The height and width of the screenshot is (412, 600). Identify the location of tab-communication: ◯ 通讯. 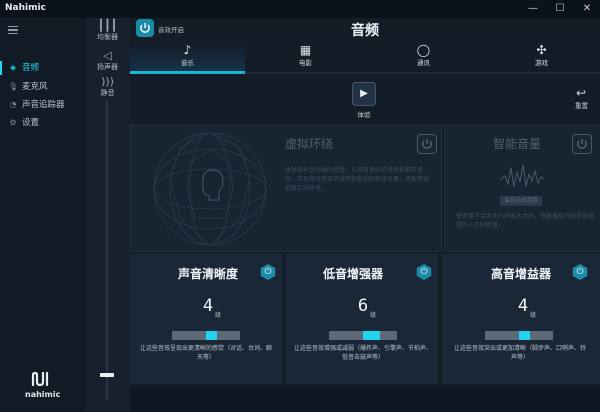
(423, 55).